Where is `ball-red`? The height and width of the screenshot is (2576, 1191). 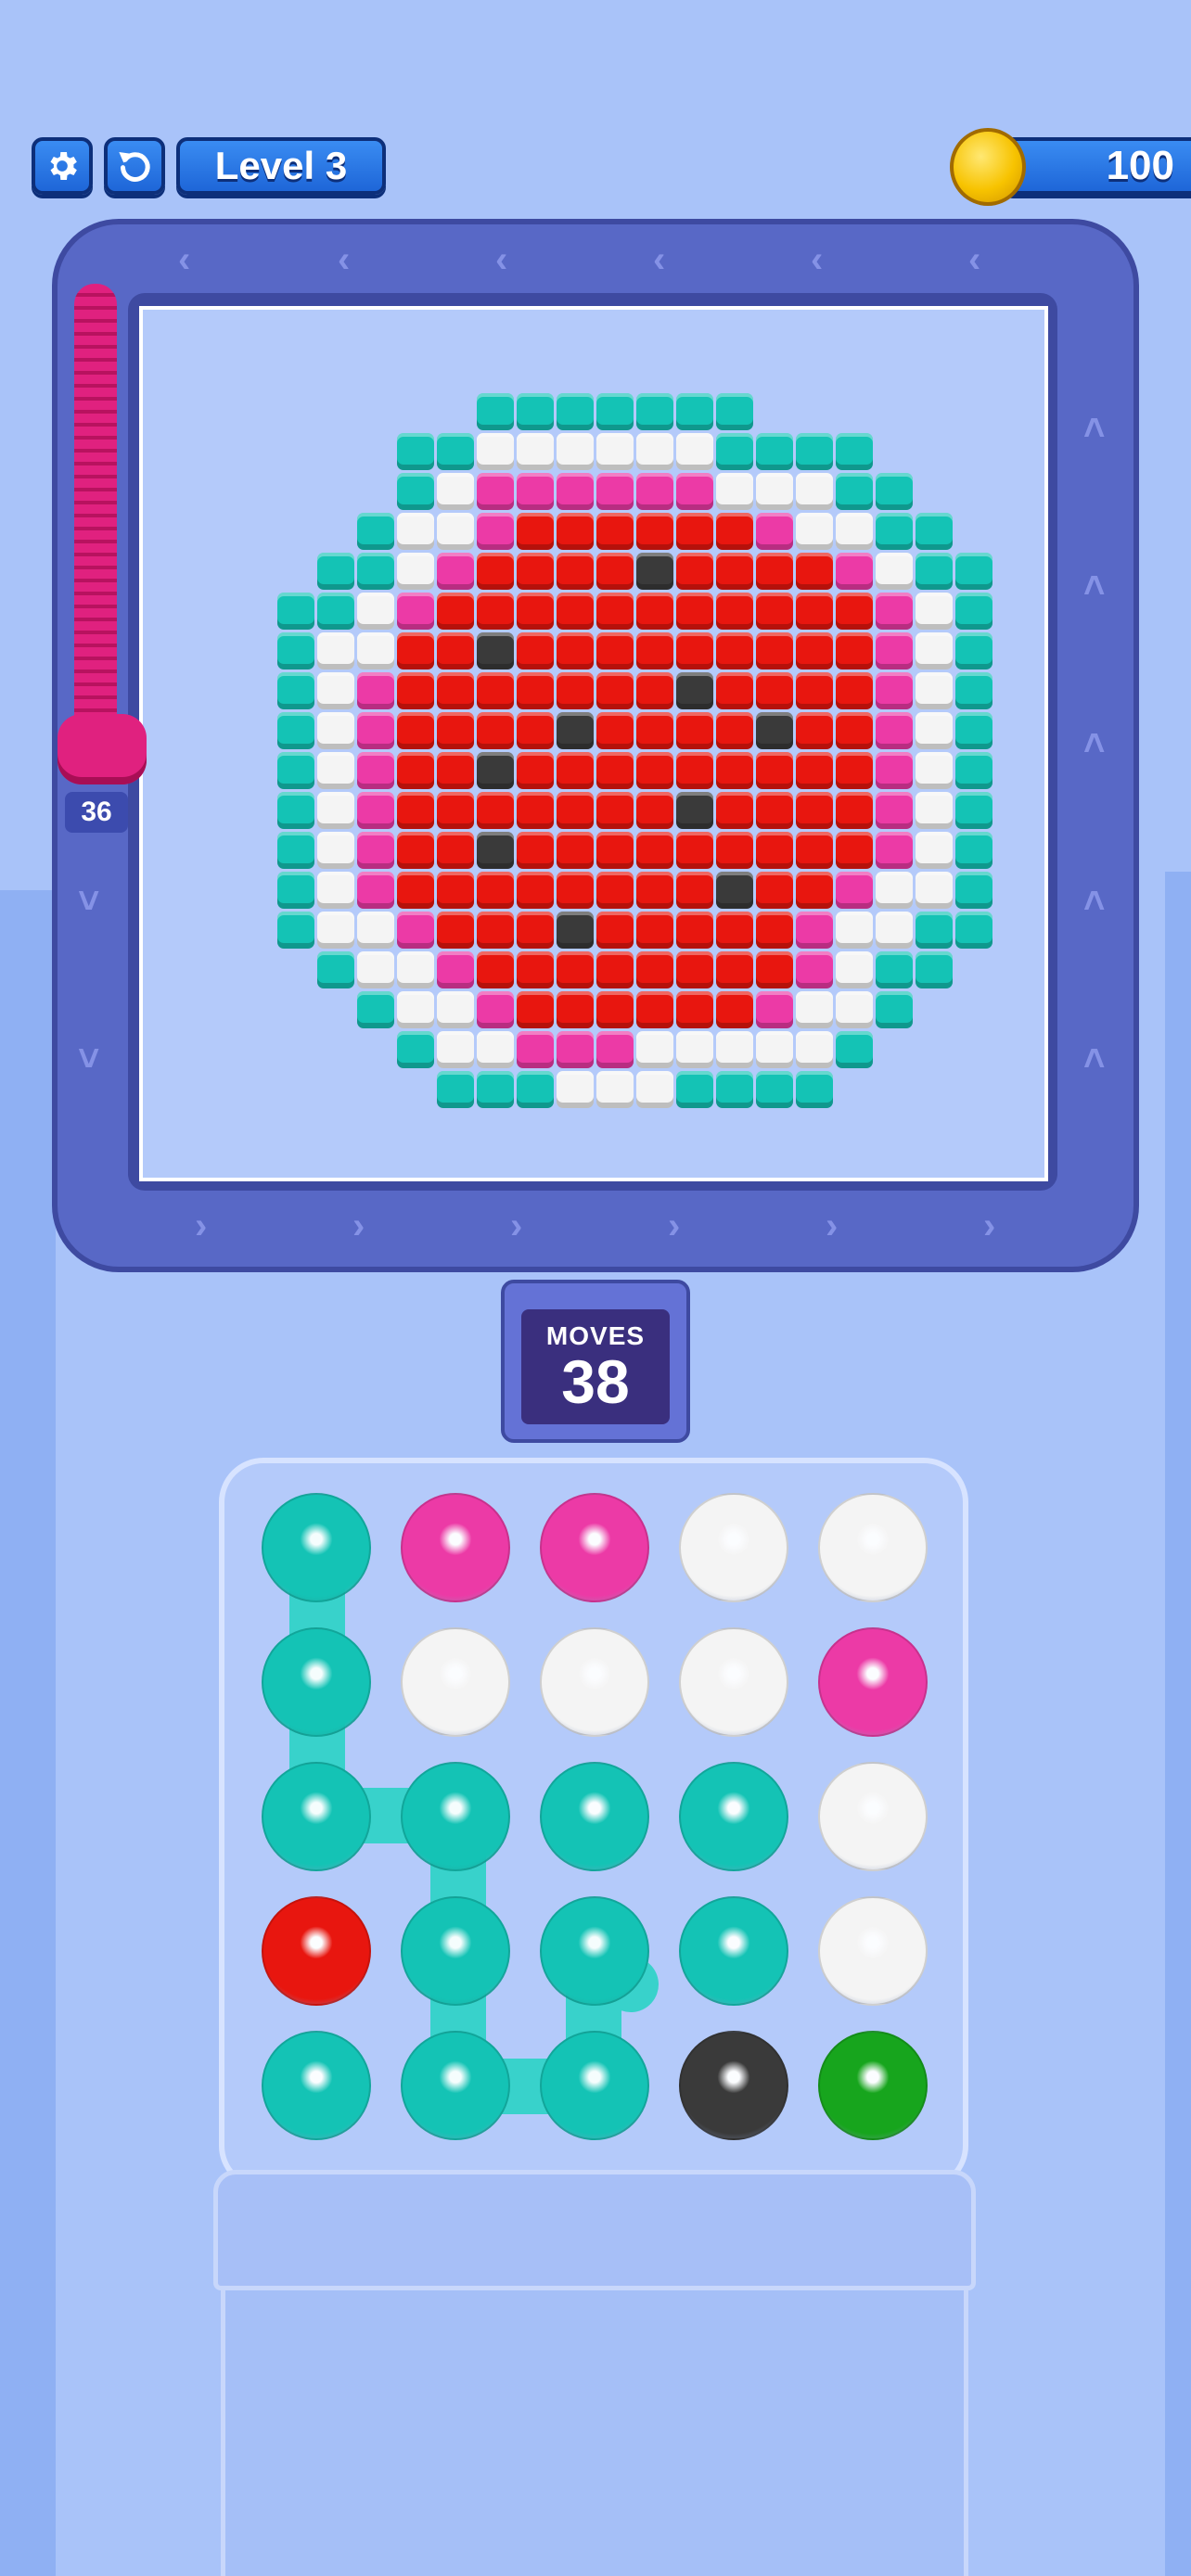 ball-red is located at coordinates (316, 1951).